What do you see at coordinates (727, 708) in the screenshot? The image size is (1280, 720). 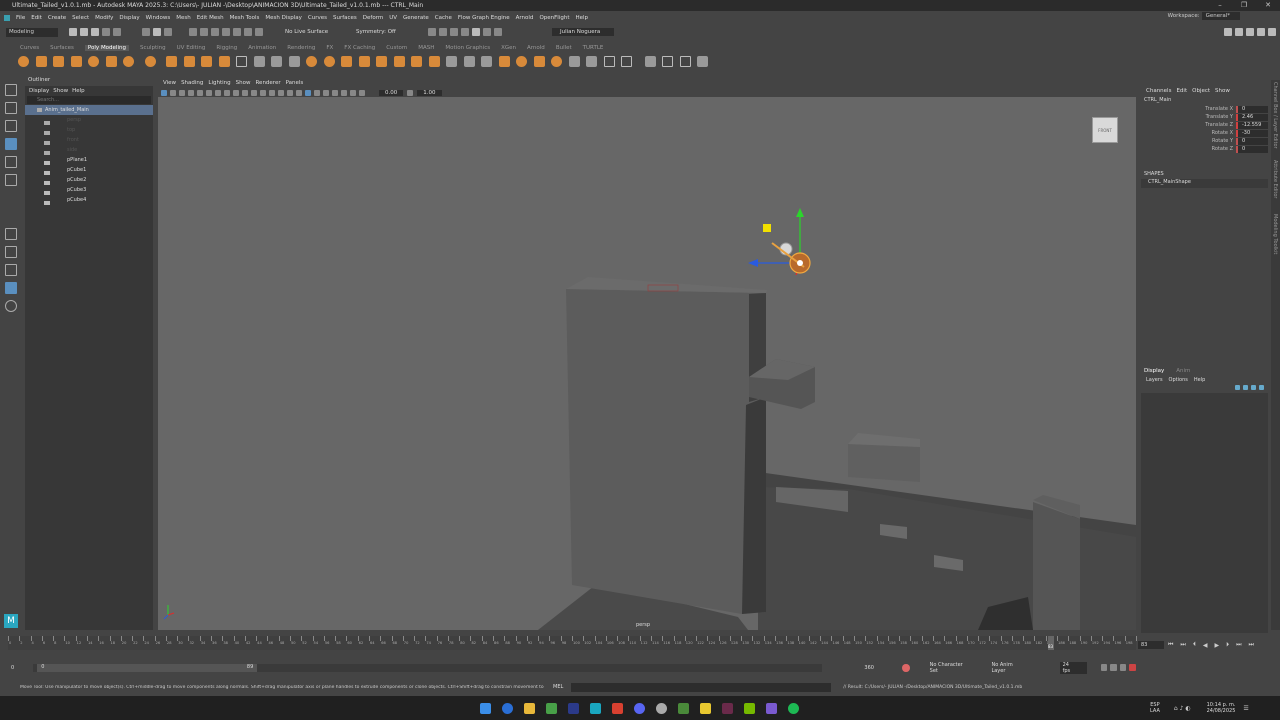 I see `app4-icon` at bounding box center [727, 708].